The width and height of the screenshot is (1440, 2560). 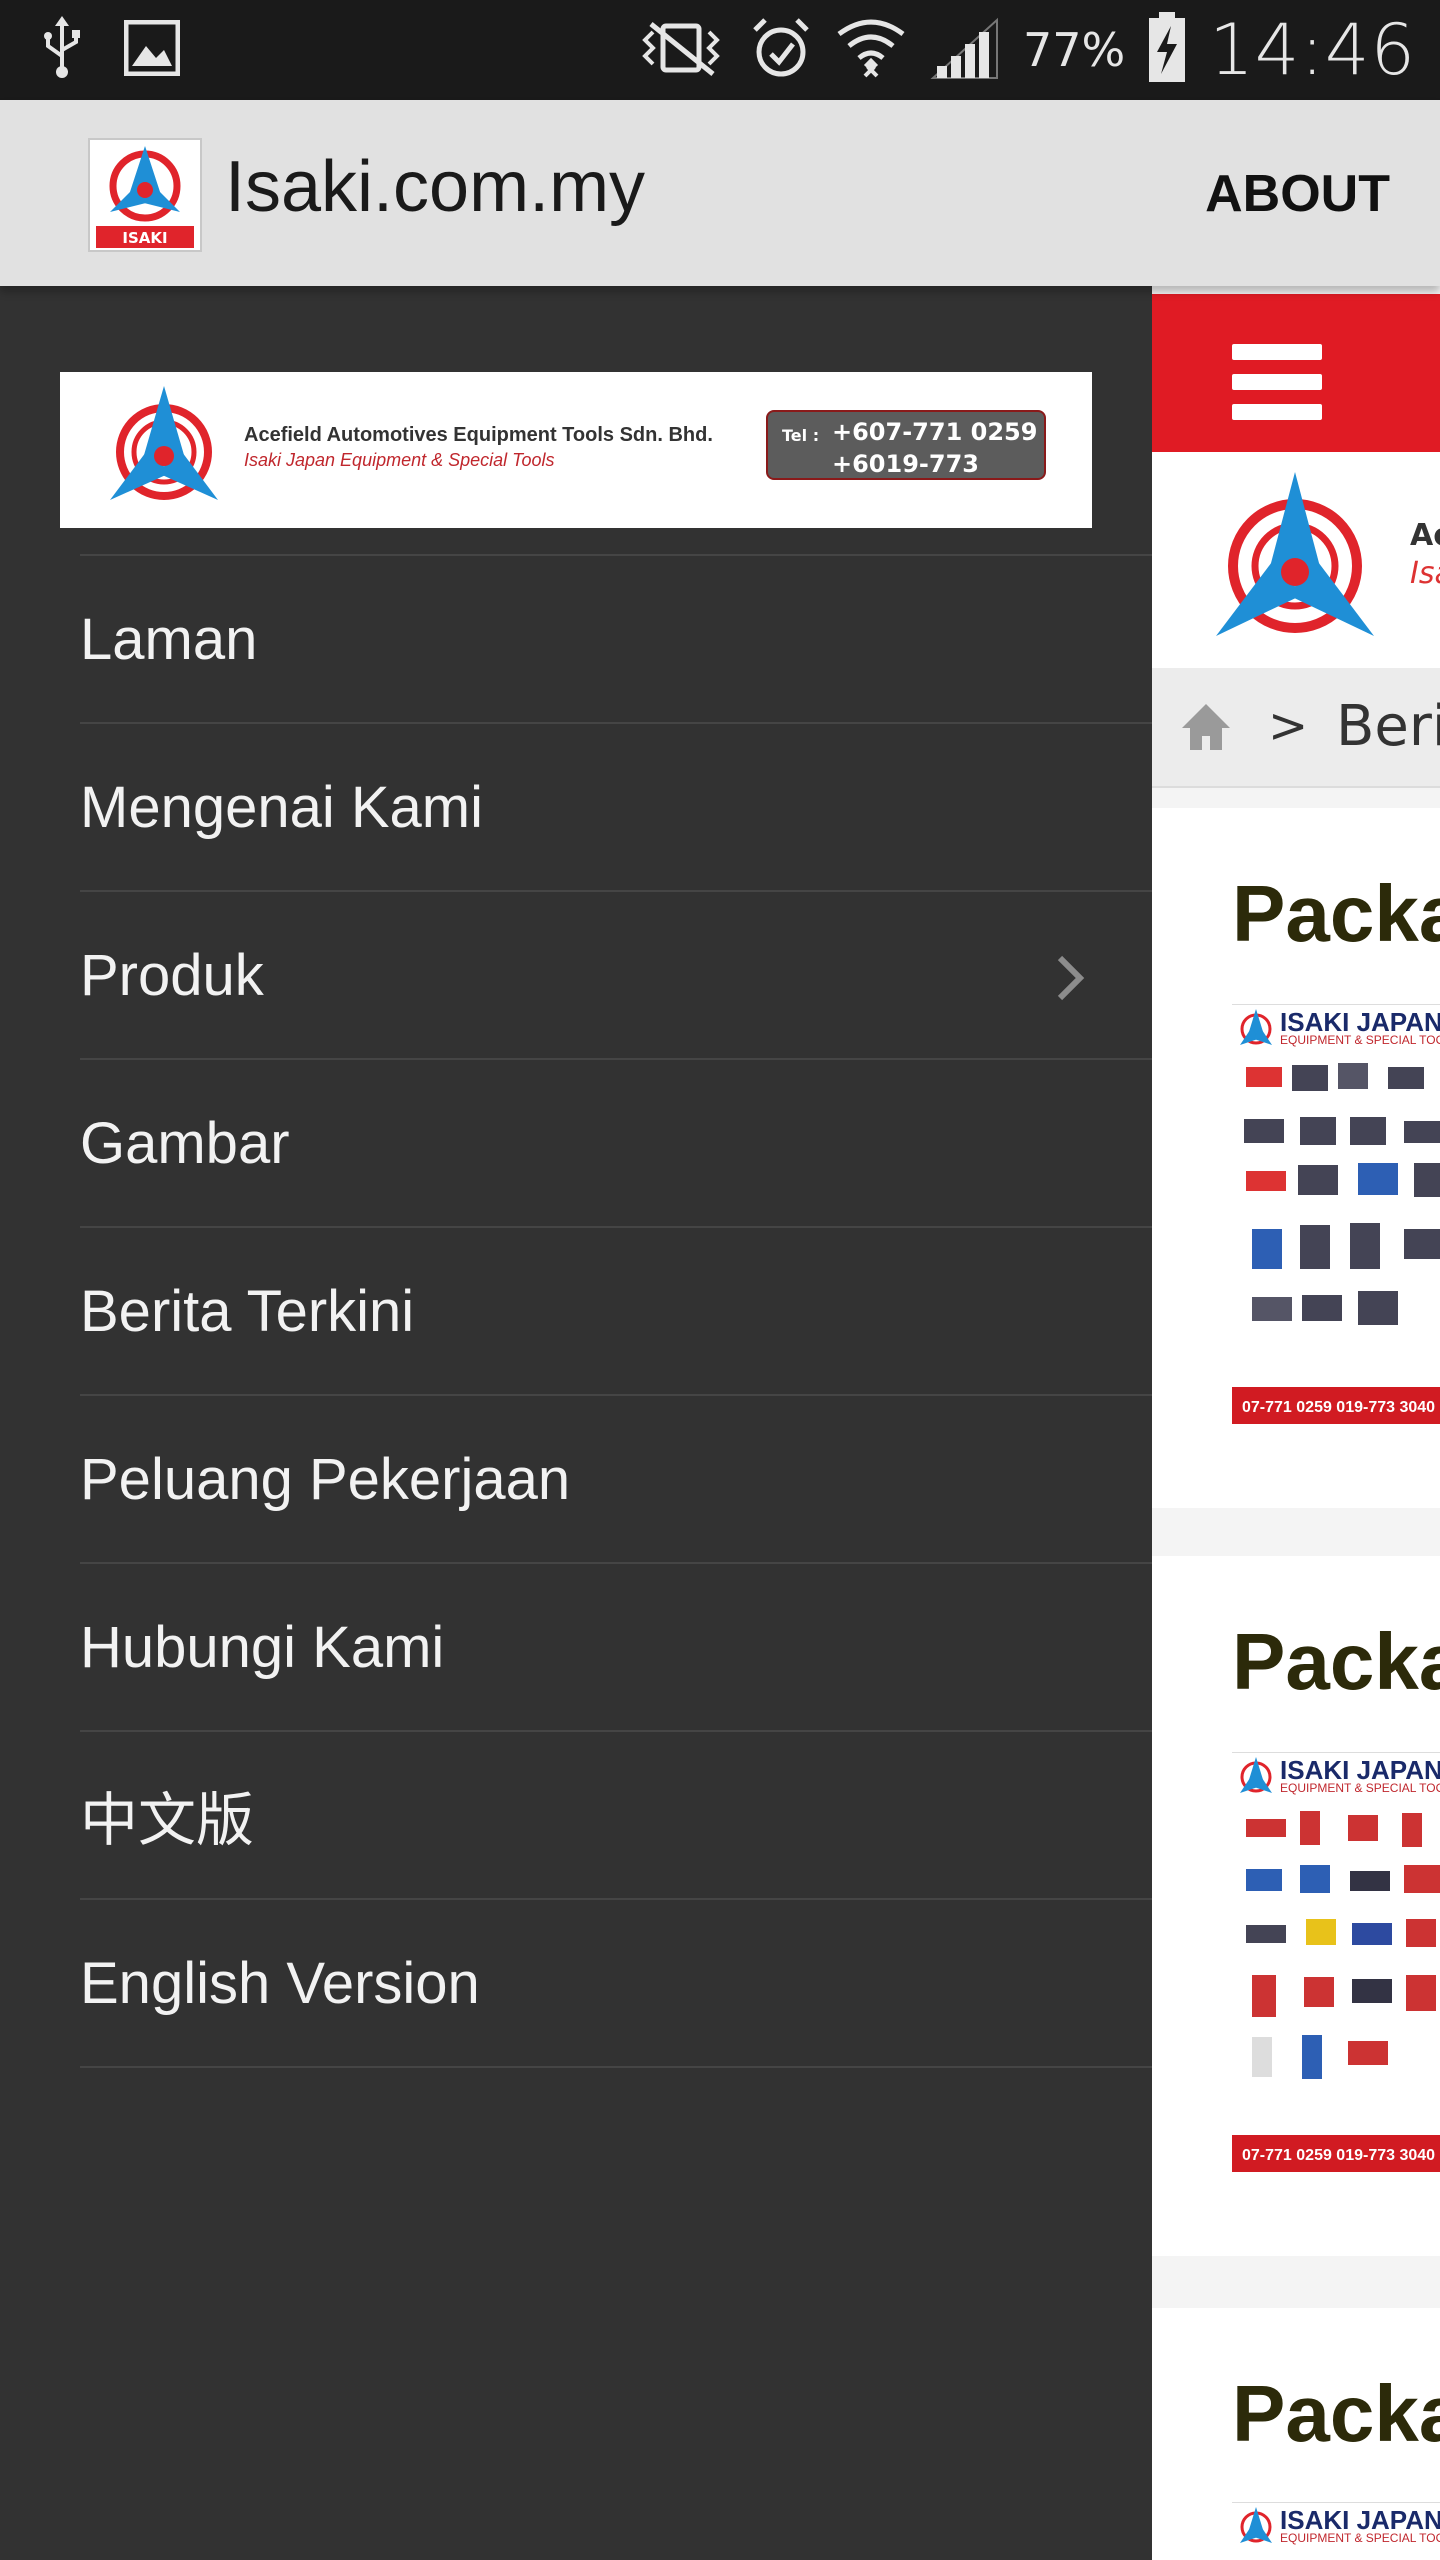 I want to click on app-title: Isaki.com.my, so click(x=435, y=187).